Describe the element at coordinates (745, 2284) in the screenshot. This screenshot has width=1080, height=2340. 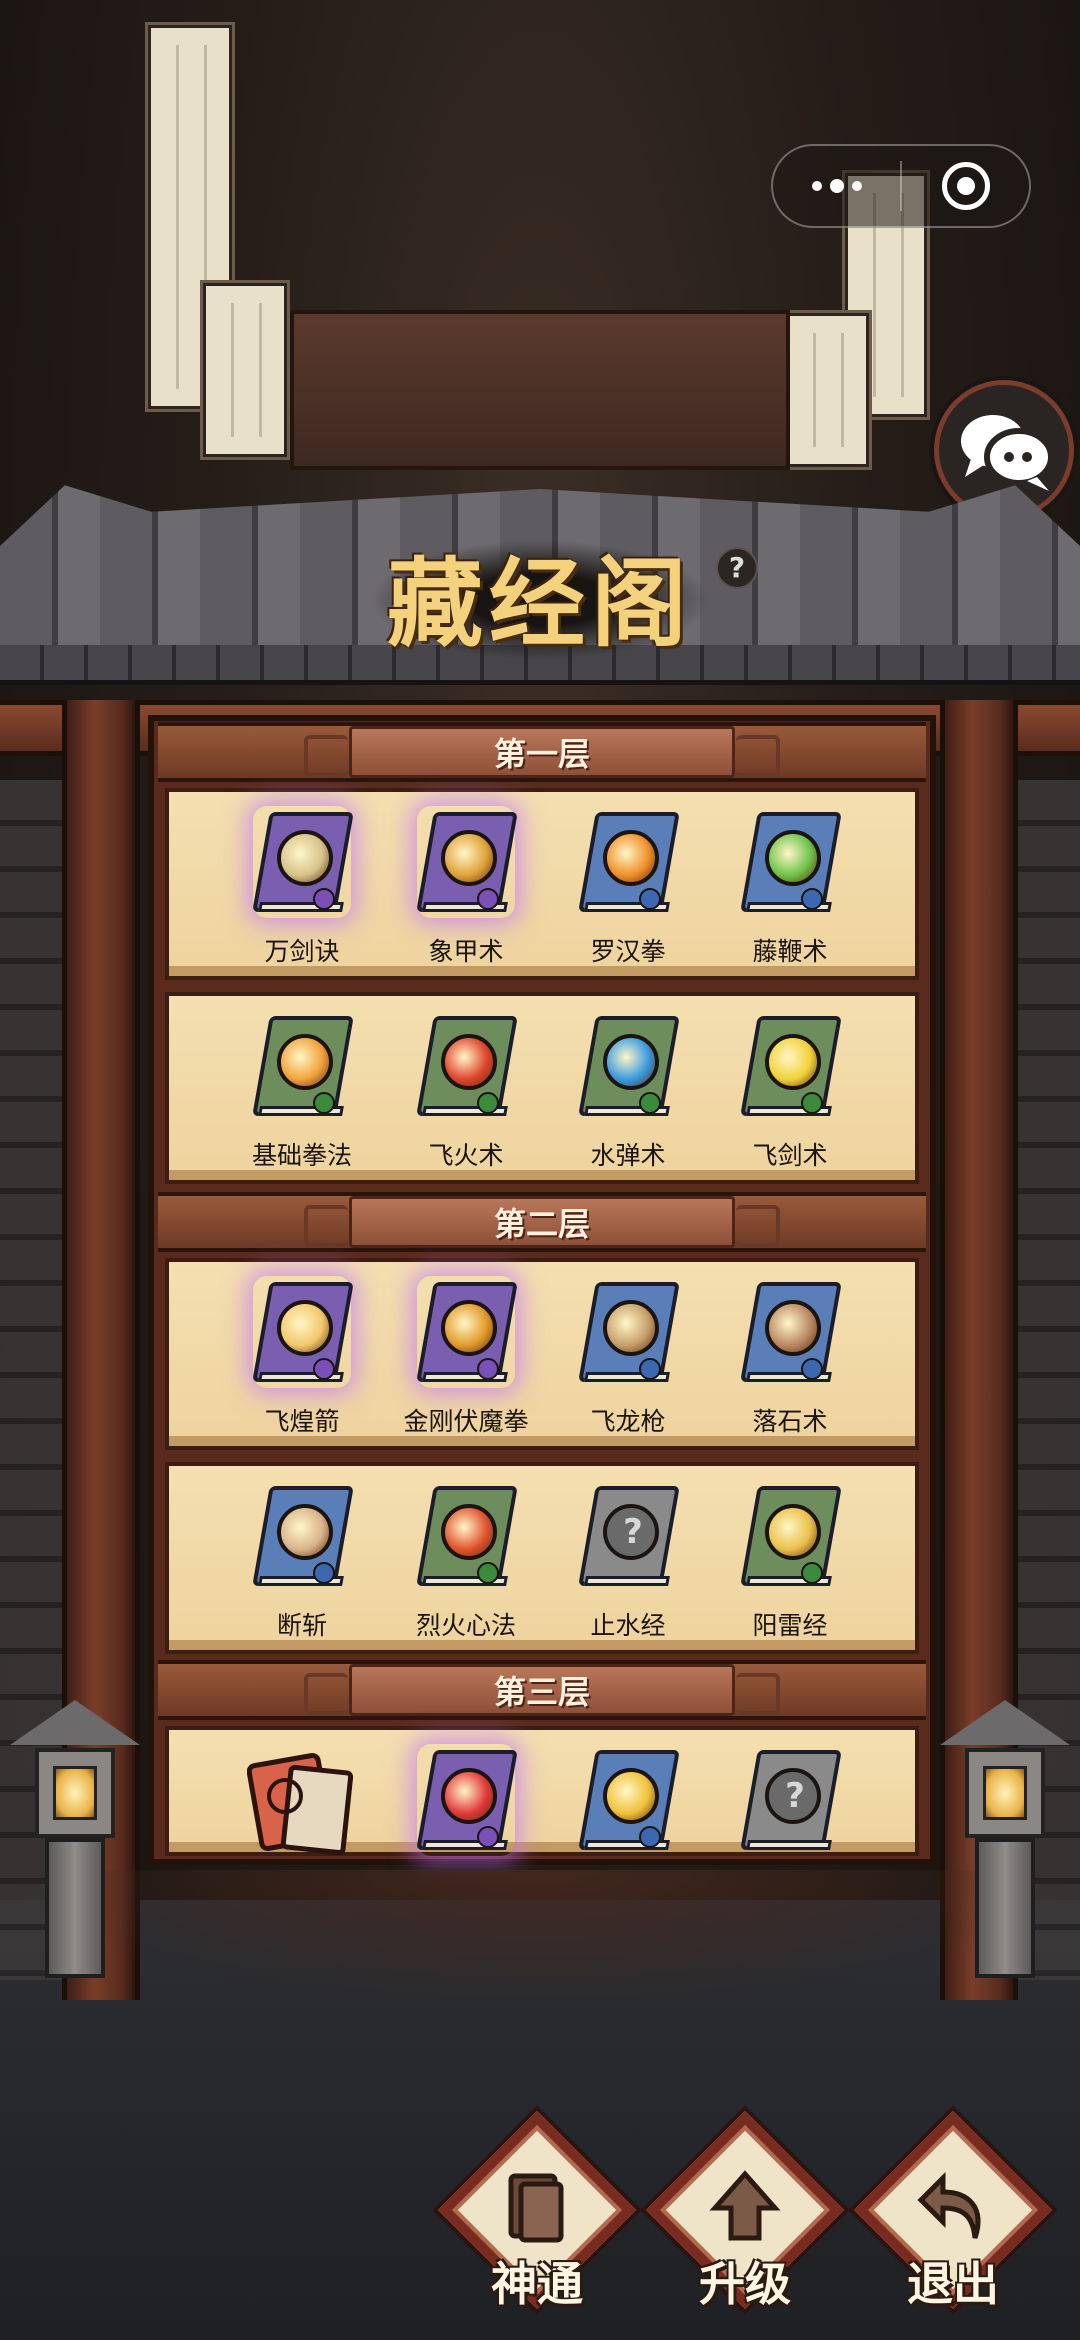
I see `upgrade-label: 升级` at that location.